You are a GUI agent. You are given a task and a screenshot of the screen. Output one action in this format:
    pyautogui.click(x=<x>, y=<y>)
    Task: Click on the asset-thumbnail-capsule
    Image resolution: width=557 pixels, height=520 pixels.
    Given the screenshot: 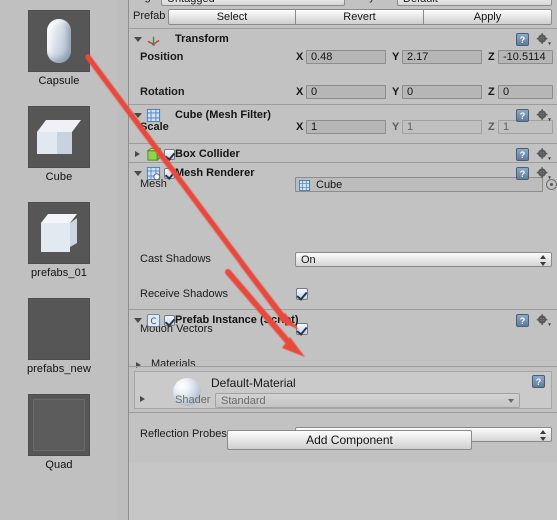 What is the action you would take?
    pyautogui.click(x=59, y=41)
    